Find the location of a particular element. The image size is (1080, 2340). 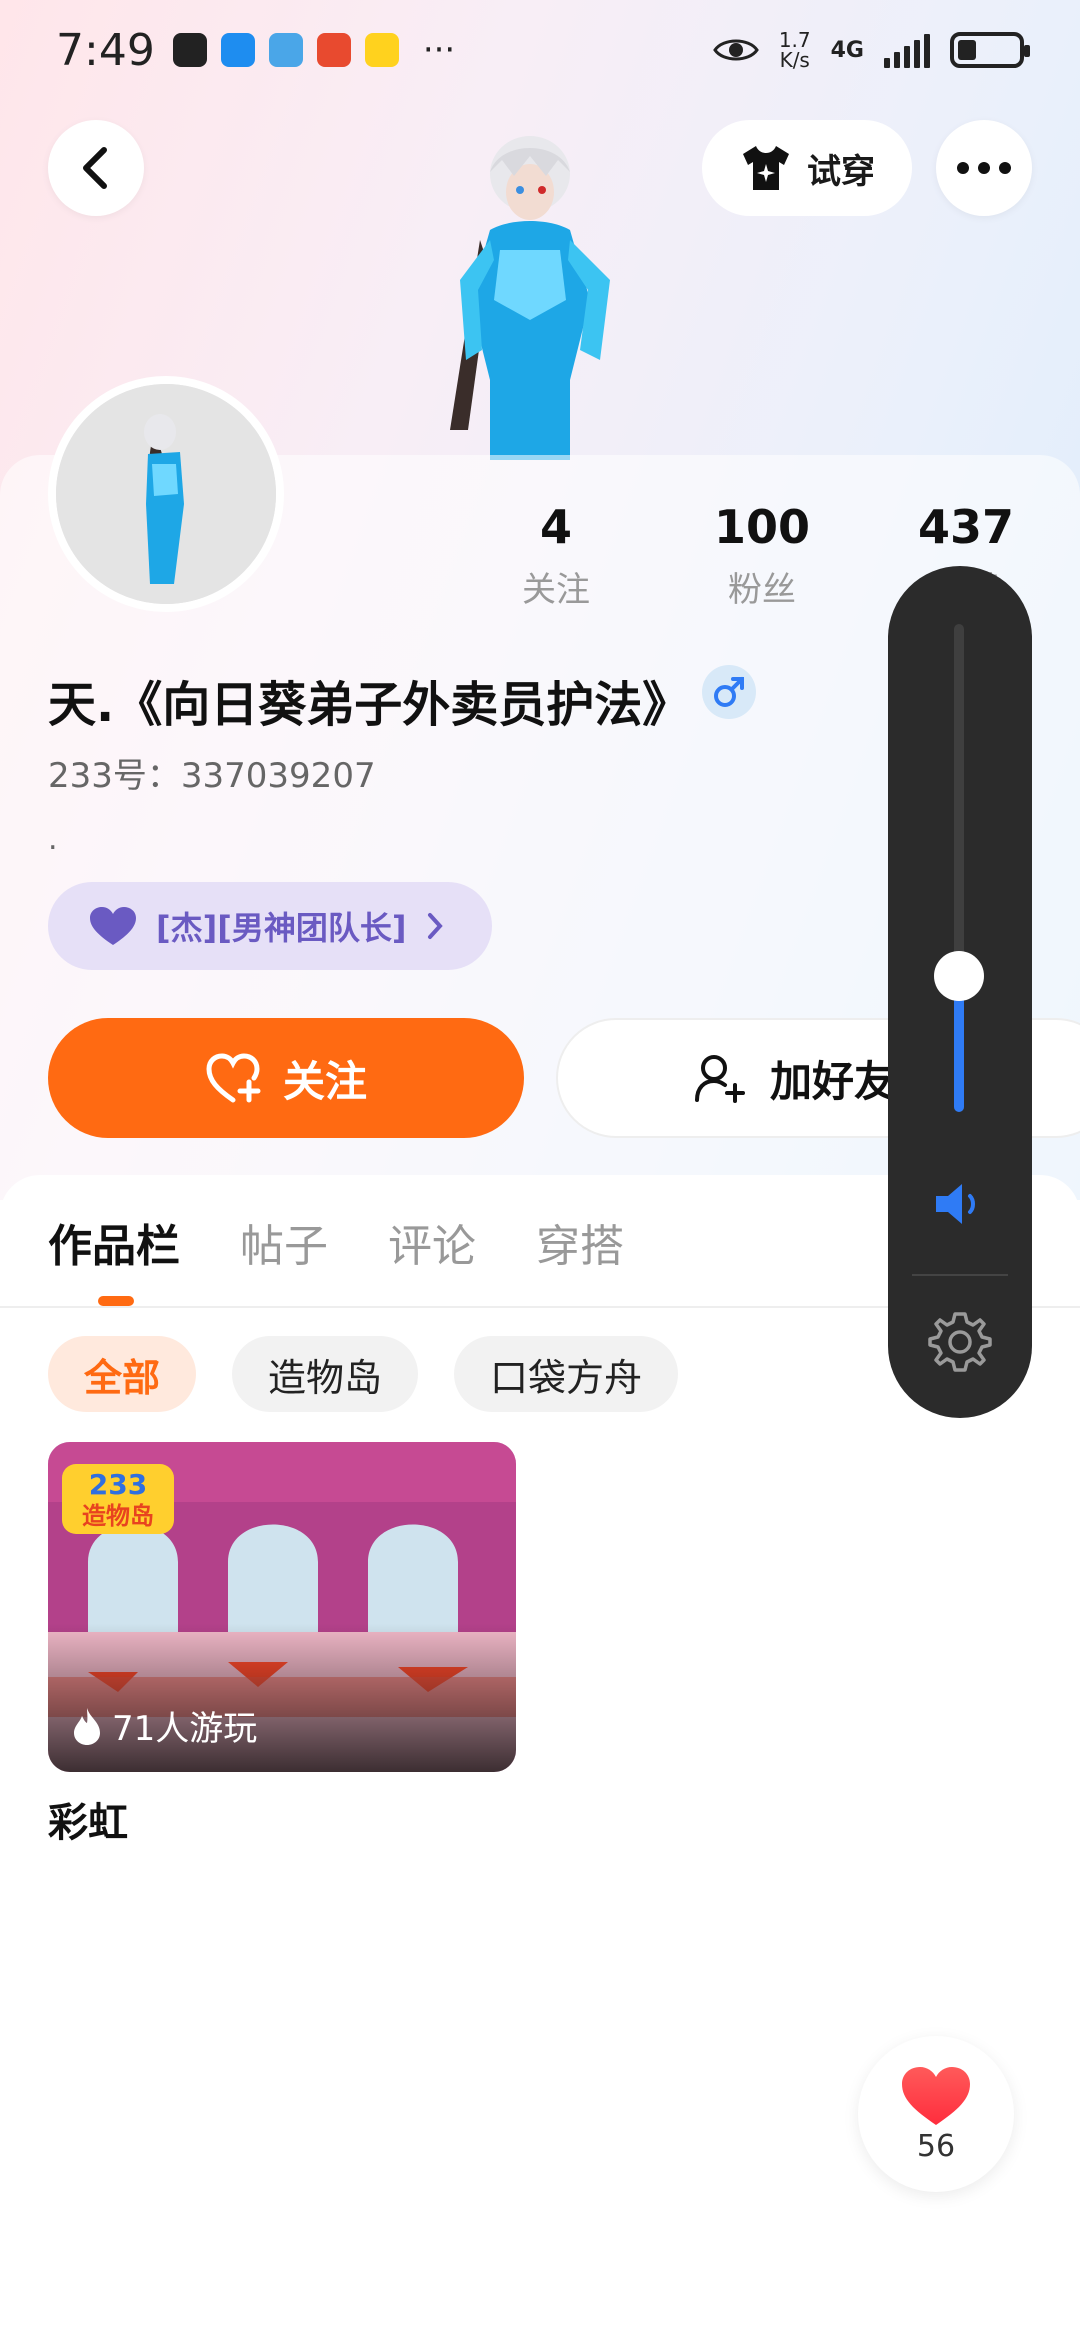

tab-outfits: 穿搭 is located at coordinates (580, 1242).